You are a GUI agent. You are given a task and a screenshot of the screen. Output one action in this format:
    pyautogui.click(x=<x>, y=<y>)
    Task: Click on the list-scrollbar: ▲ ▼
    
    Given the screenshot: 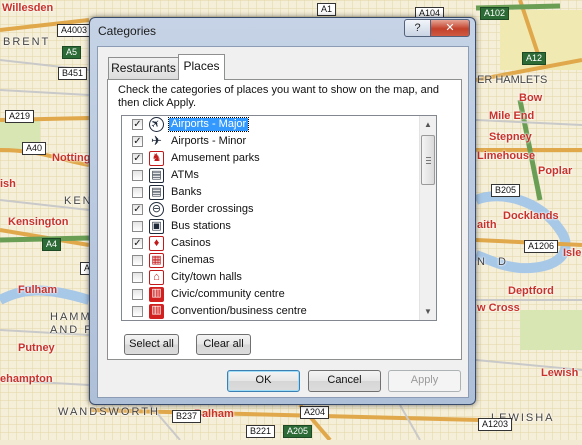 What is the action you would take?
    pyautogui.click(x=427, y=218)
    